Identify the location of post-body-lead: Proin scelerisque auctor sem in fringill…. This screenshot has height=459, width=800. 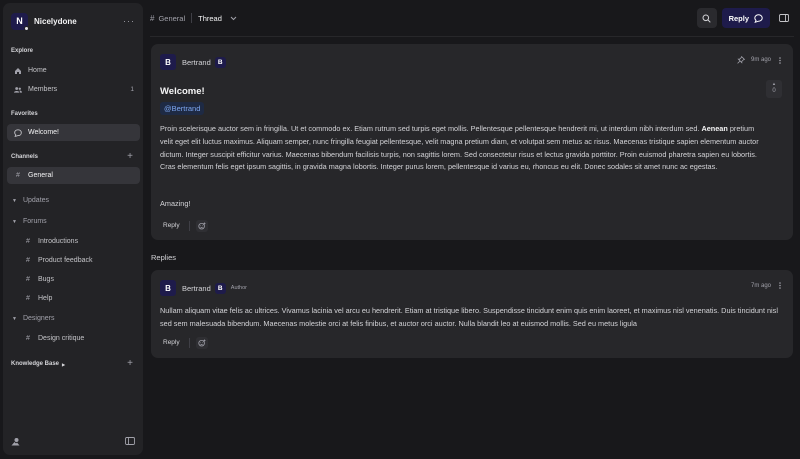
(430, 128).